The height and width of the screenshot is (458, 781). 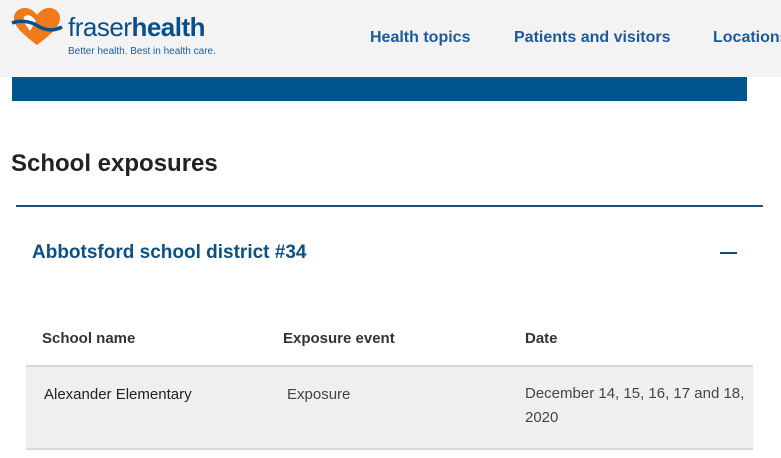 What do you see at coordinates (168, 27) in the screenshot?
I see `logo-word-health: health` at bounding box center [168, 27].